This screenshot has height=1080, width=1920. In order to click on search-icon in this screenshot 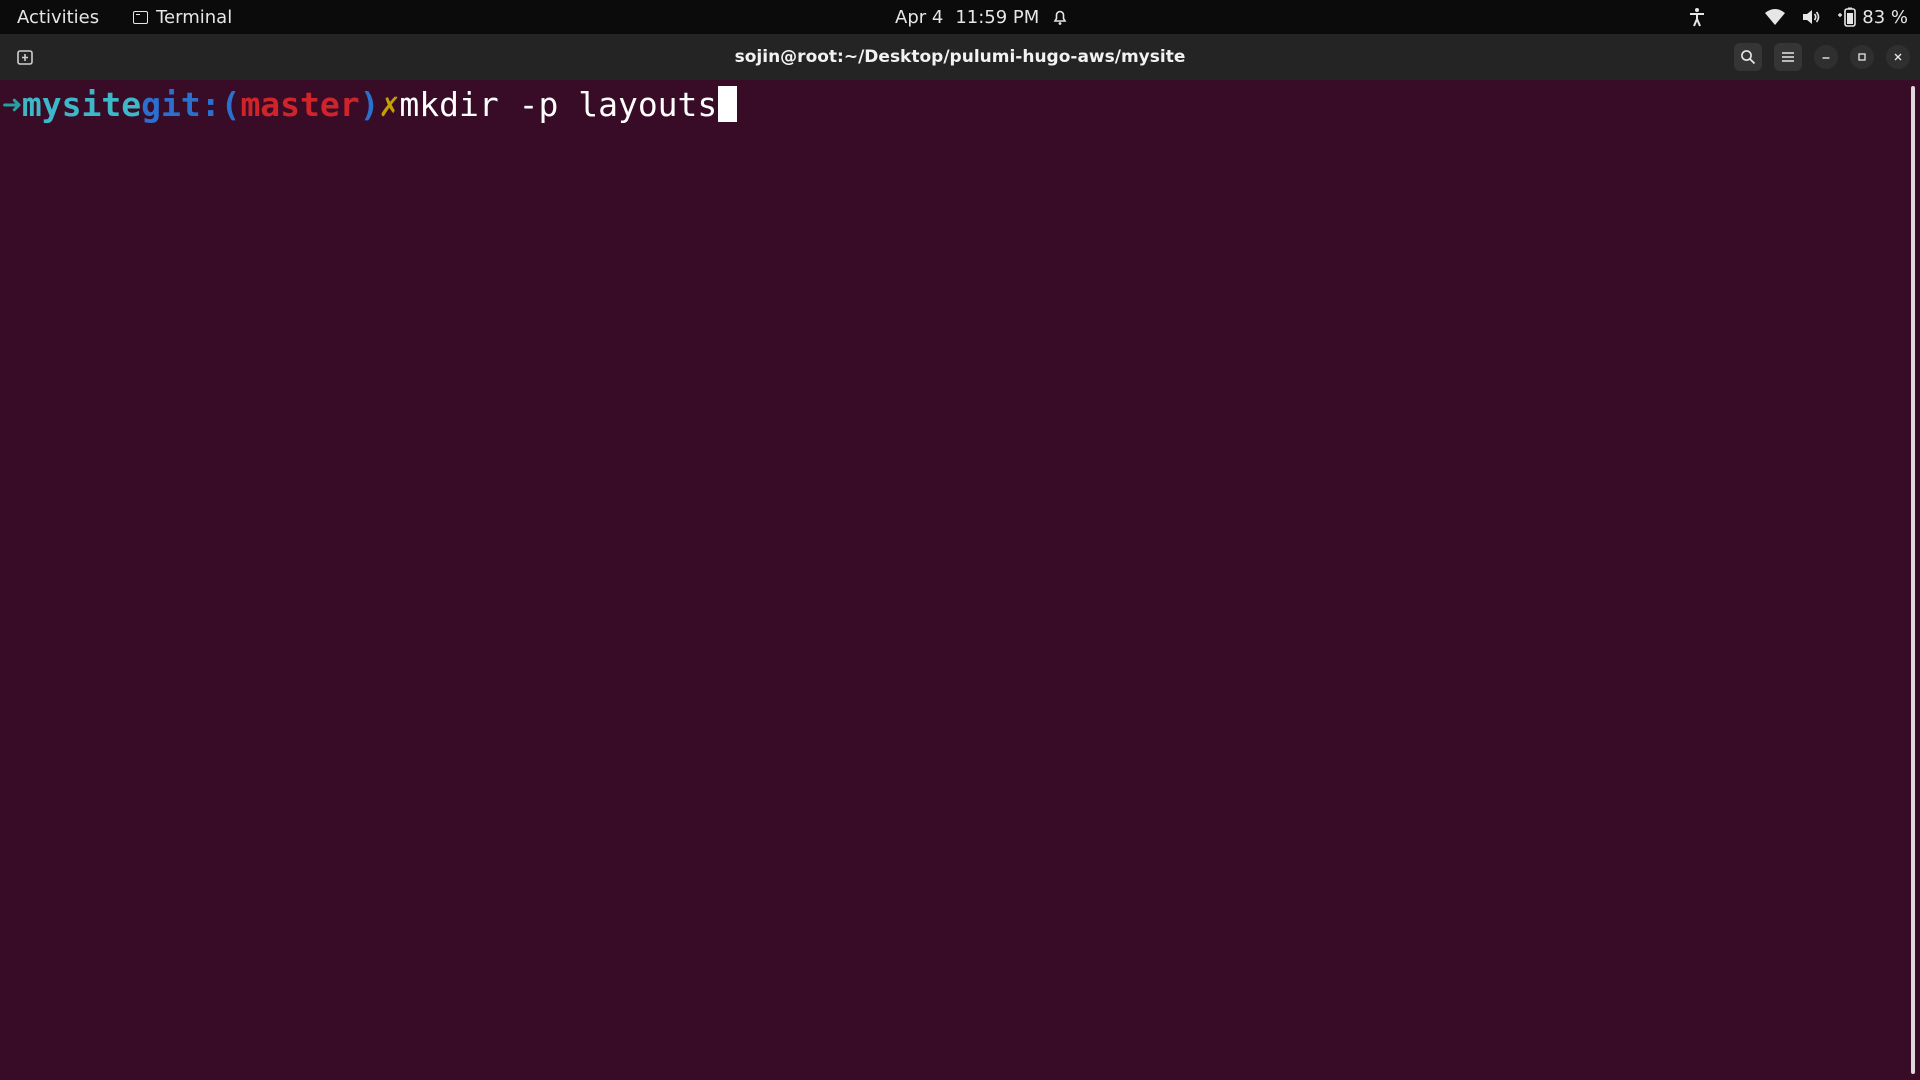, I will do `click(1748, 57)`.